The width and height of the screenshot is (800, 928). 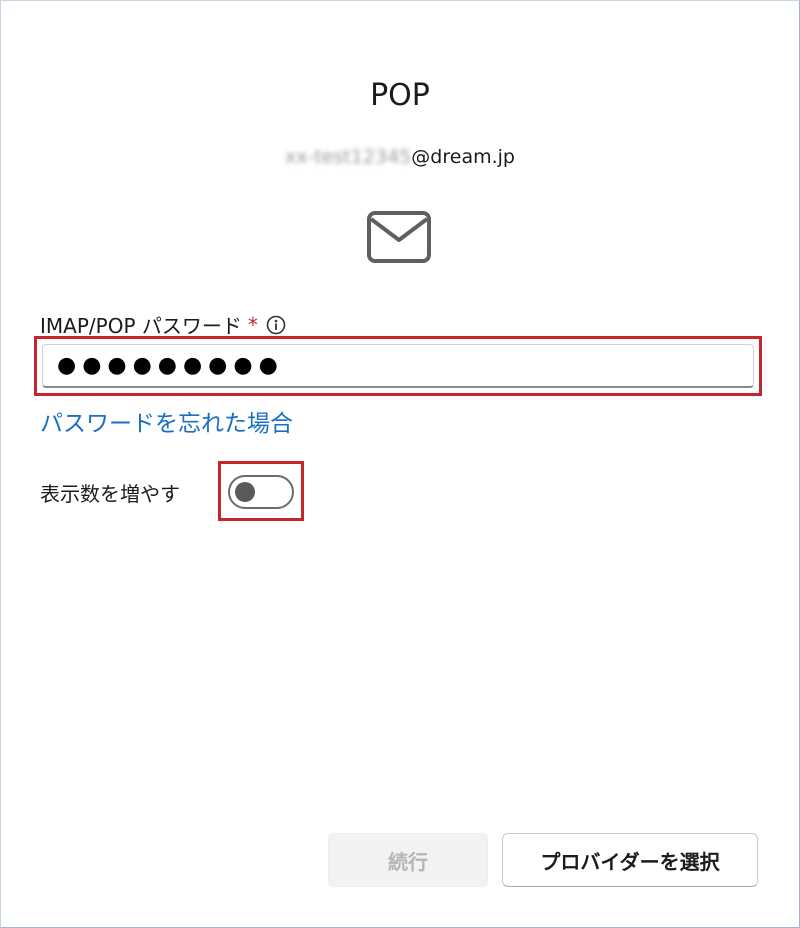 What do you see at coordinates (166, 421) in the screenshot?
I see `forgot-password-link: パスワードを忘れた場合` at bounding box center [166, 421].